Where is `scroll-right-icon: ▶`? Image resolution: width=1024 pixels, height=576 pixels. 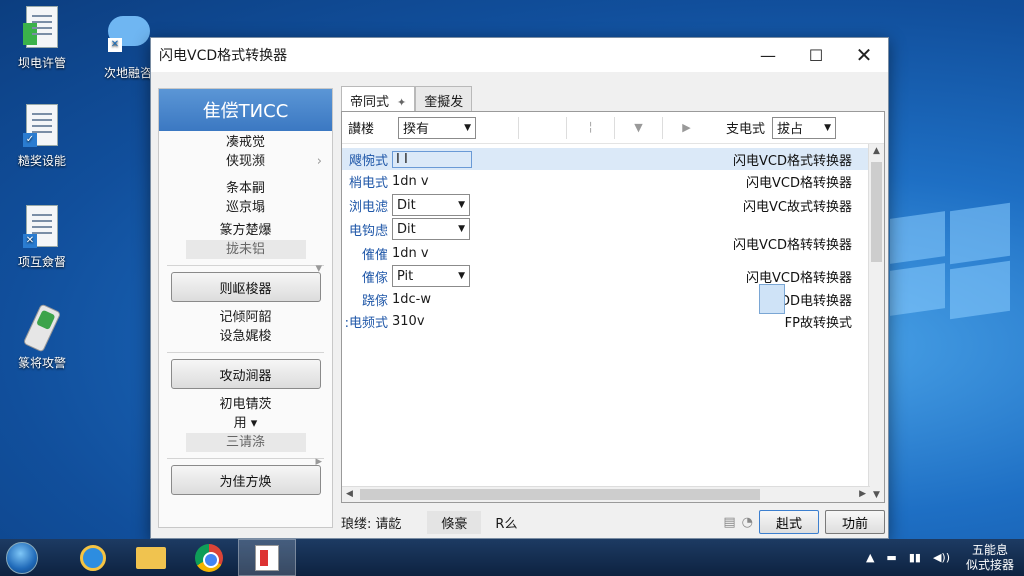 scroll-right-icon: ▶ is located at coordinates (862, 494).